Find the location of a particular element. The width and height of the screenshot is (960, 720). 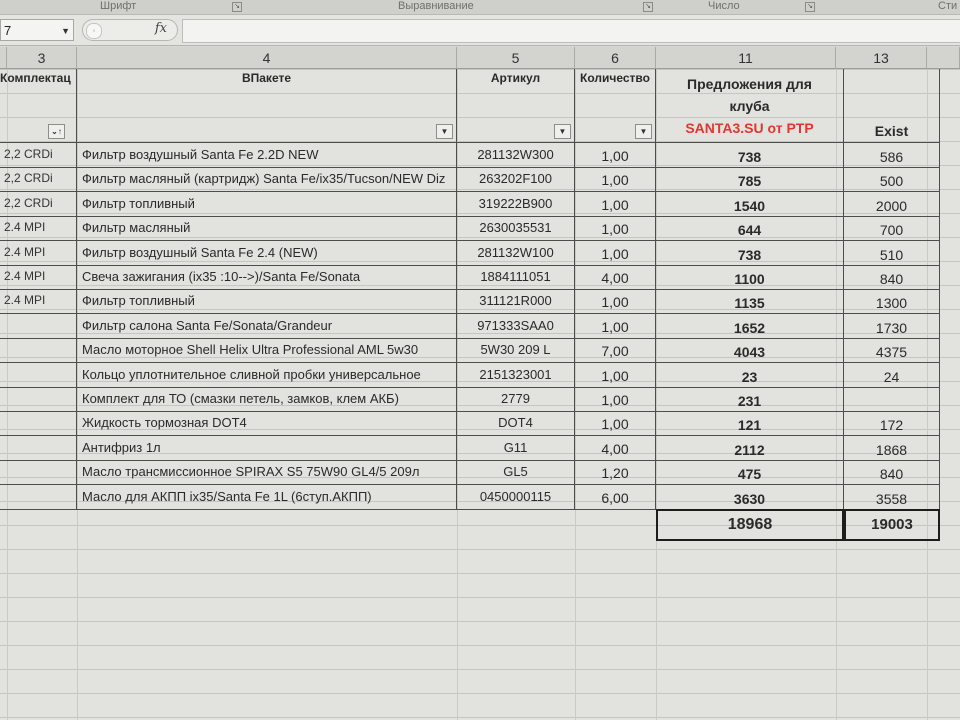

cell-exist: 24 is located at coordinates (892, 375).